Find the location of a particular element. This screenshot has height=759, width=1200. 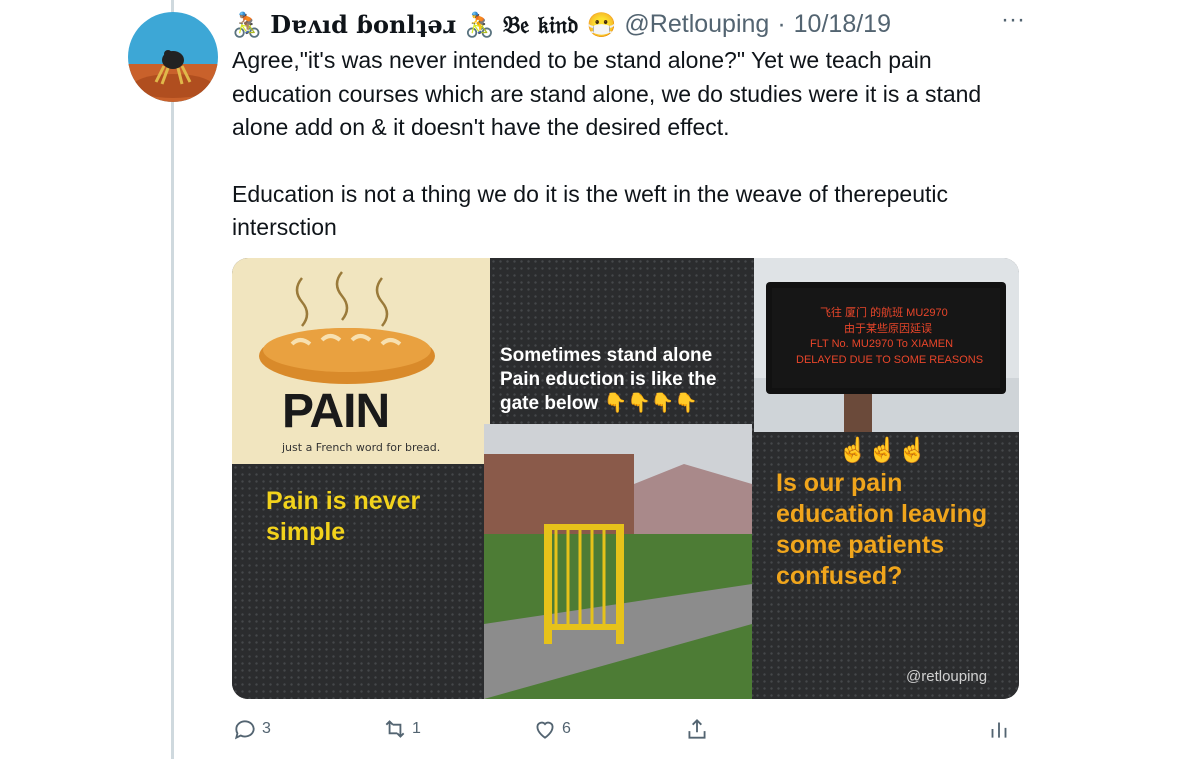

gate-photo is located at coordinates (618, 561).